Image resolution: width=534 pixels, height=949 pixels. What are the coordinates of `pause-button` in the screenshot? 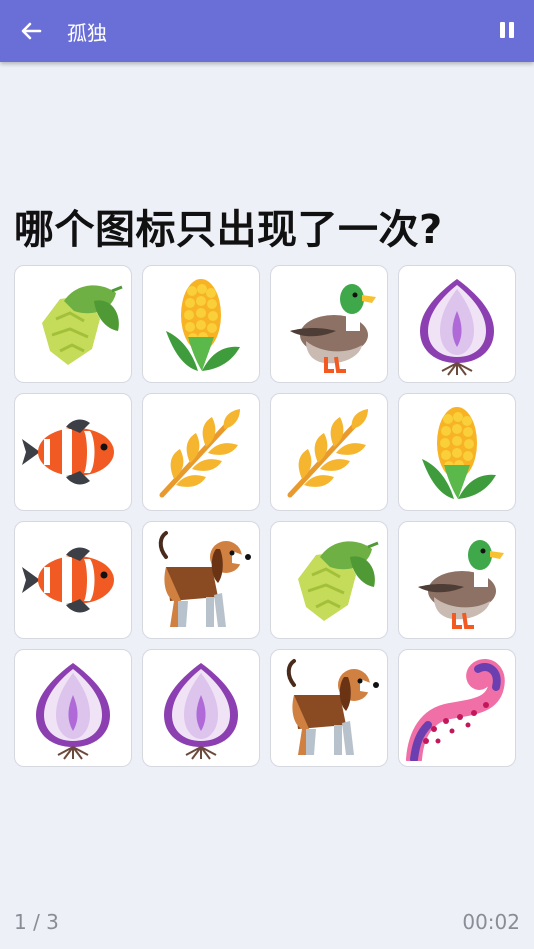 It's located at (508, 31).